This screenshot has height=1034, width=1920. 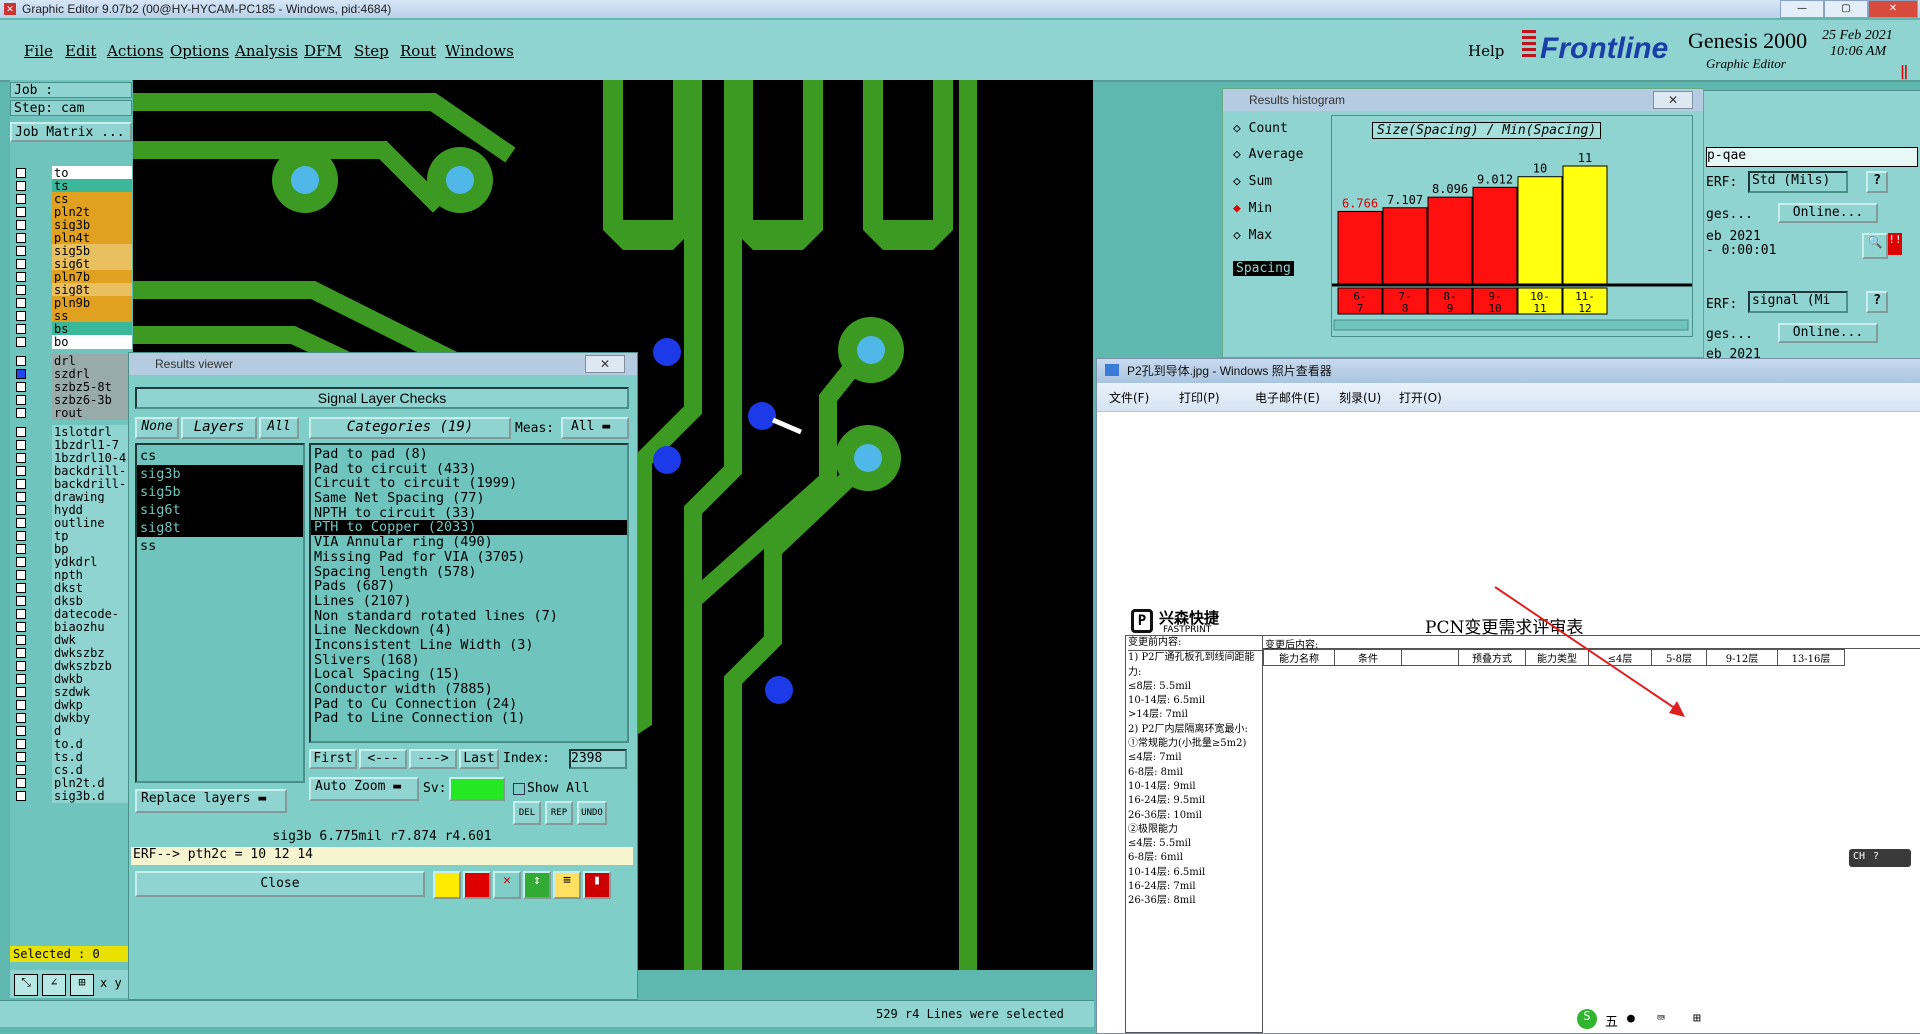 I want to click on layer-name: pln2t, so click(x=92, y=212).